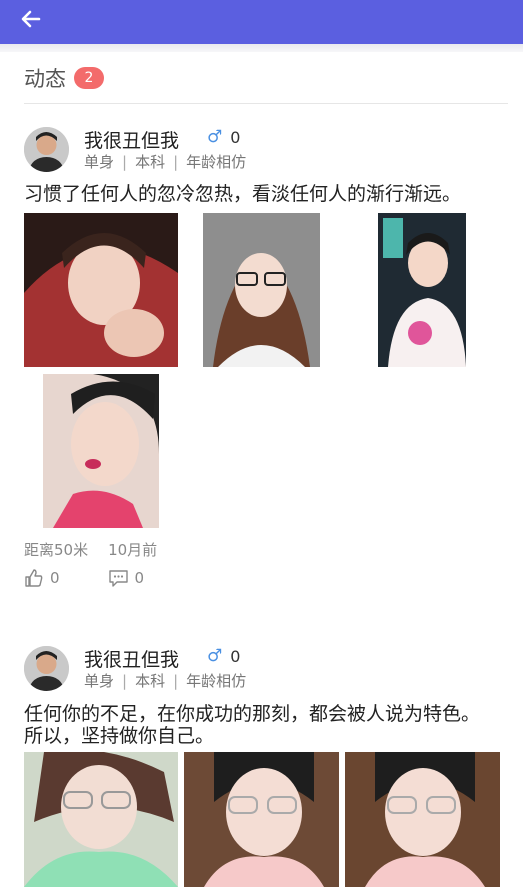 Image resolution: width=523 pixels, height=887 pixels. Describe the element at coordinates (45, 78) in the screenshot. I see `section-title: 动态` at that location.